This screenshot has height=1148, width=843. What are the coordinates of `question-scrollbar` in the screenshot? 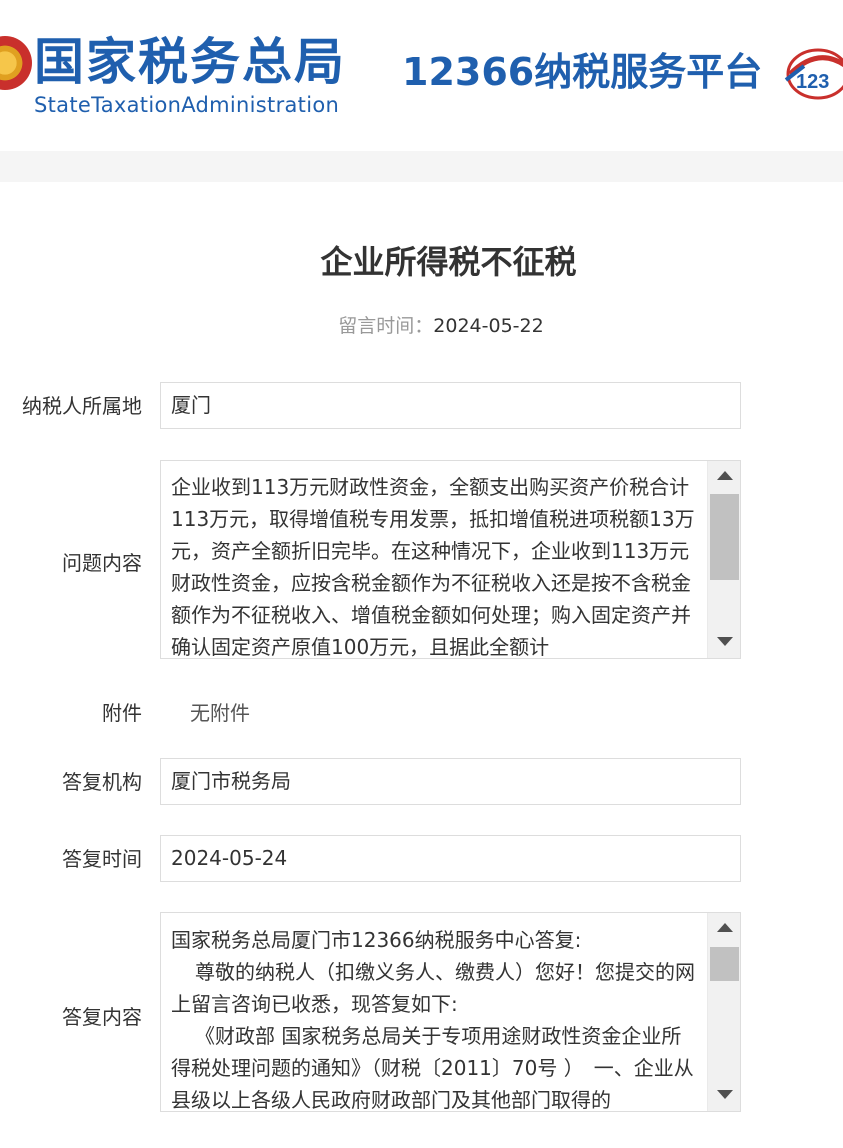 It's located at (723, 559).